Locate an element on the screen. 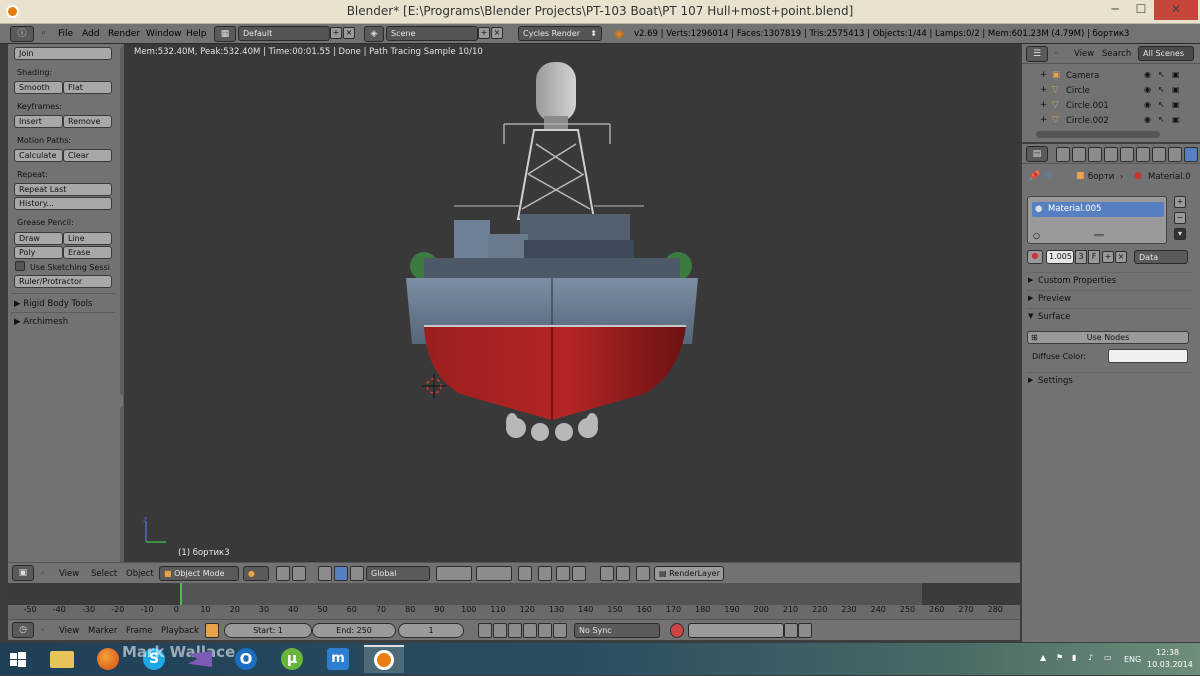 The height and width of the screenshot is (676, 1200). menu-object: Object is located at coordinates (140, 574).